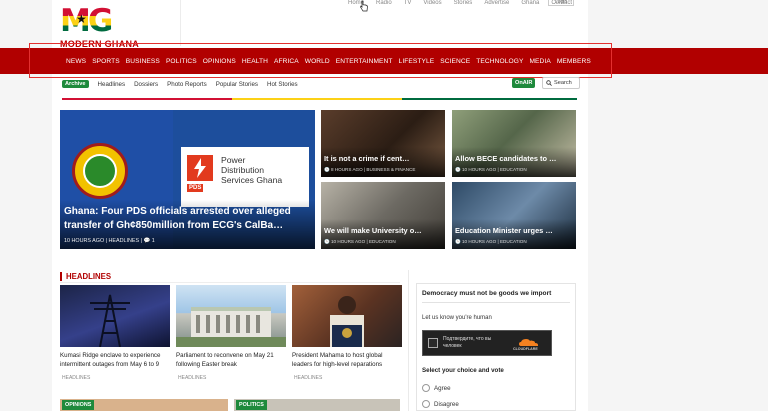  What do you see at coordinates (467, 342) in the screenshot?
I see `captcha-label: Подтвердите, что вы человек` at bounding box center [467, 342].